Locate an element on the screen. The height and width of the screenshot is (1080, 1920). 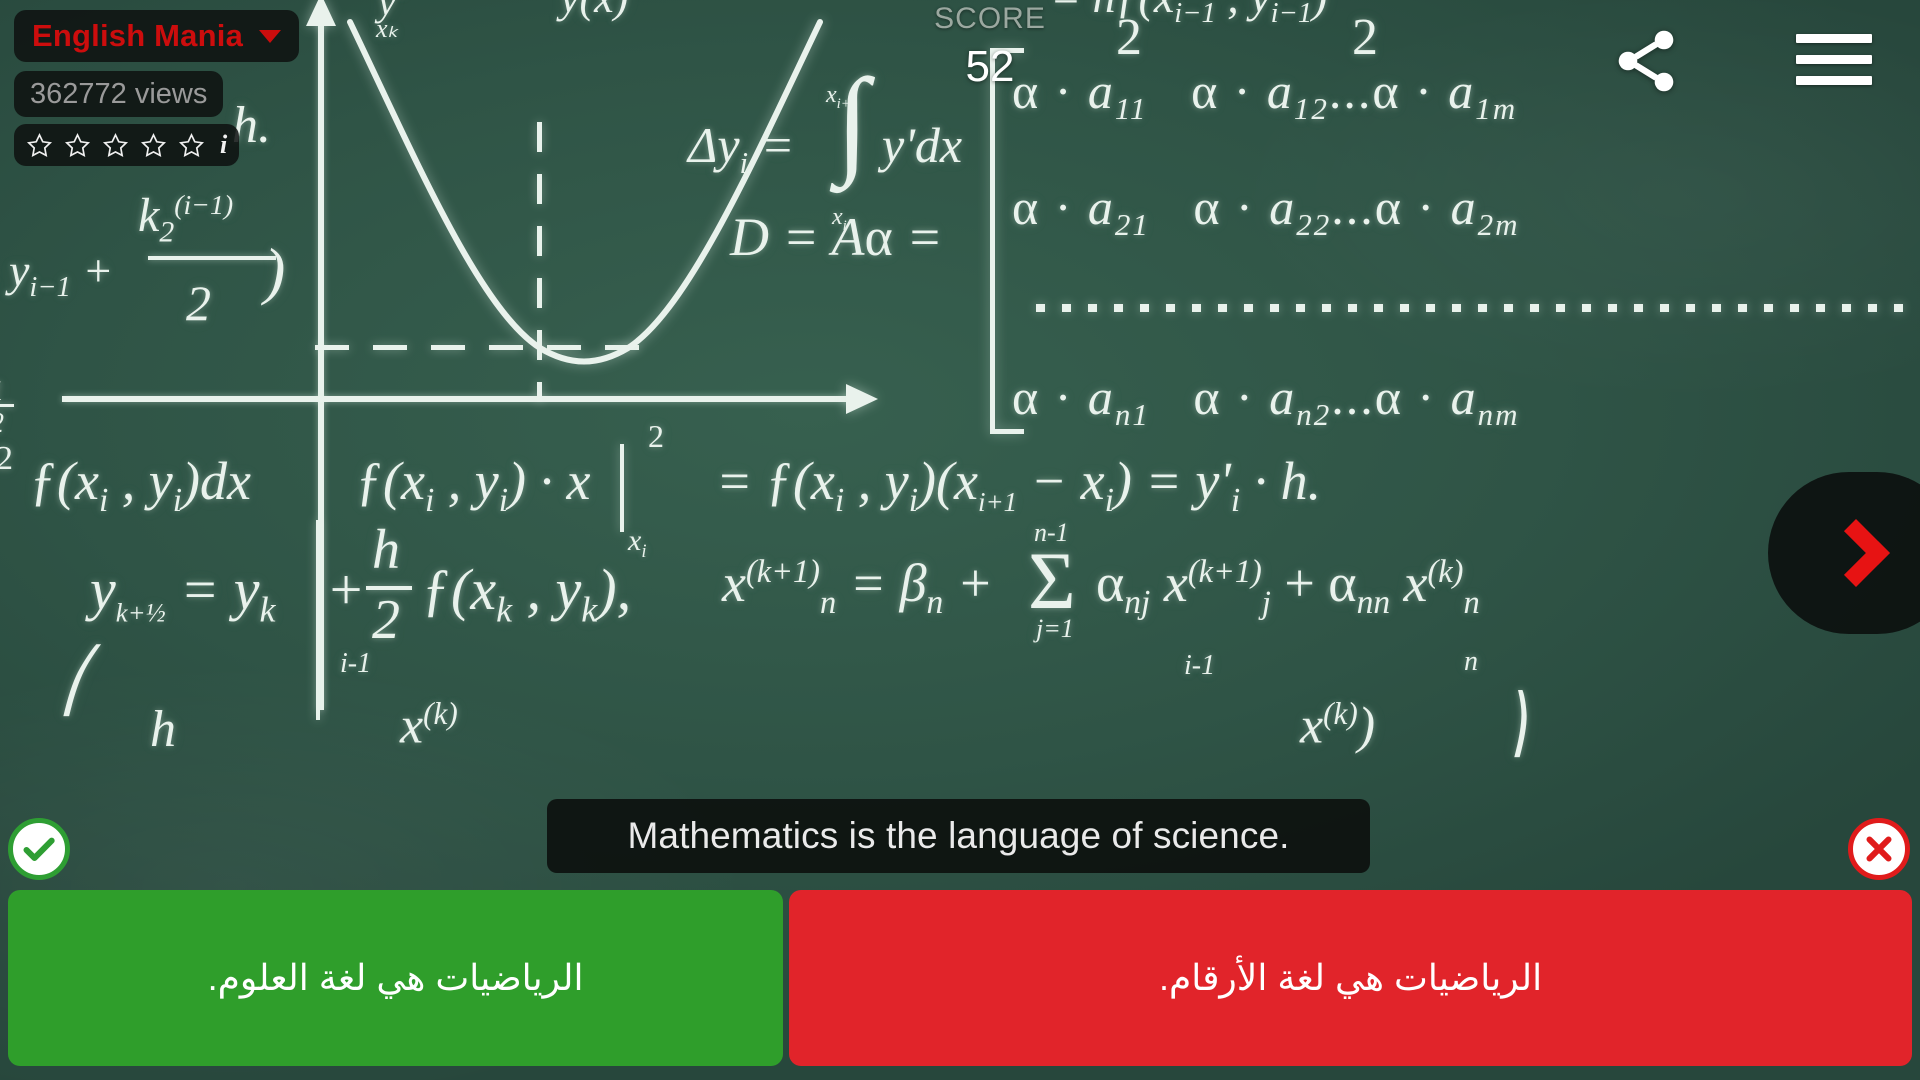
rating-widget: i is located at coordinates (127, 145).